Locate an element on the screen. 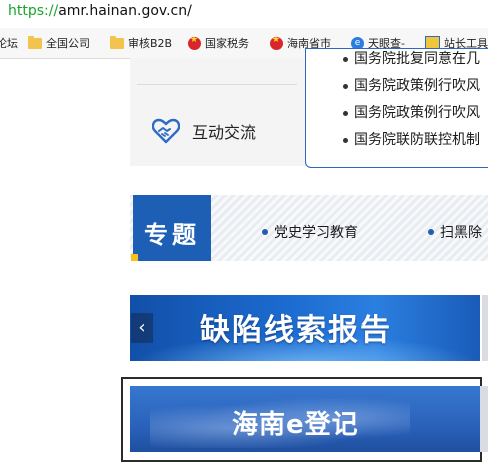 The image size is (488, 462). carousel-next-peek is located at coordinates (485, 328).